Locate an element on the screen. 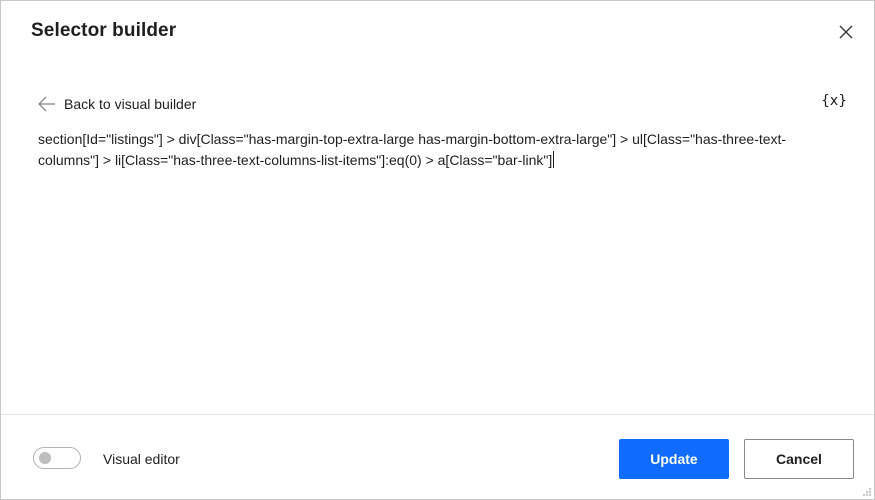 The height and width of the screenshot is (500, 875). resize-grip-icon is located at coordinates (867, 492).